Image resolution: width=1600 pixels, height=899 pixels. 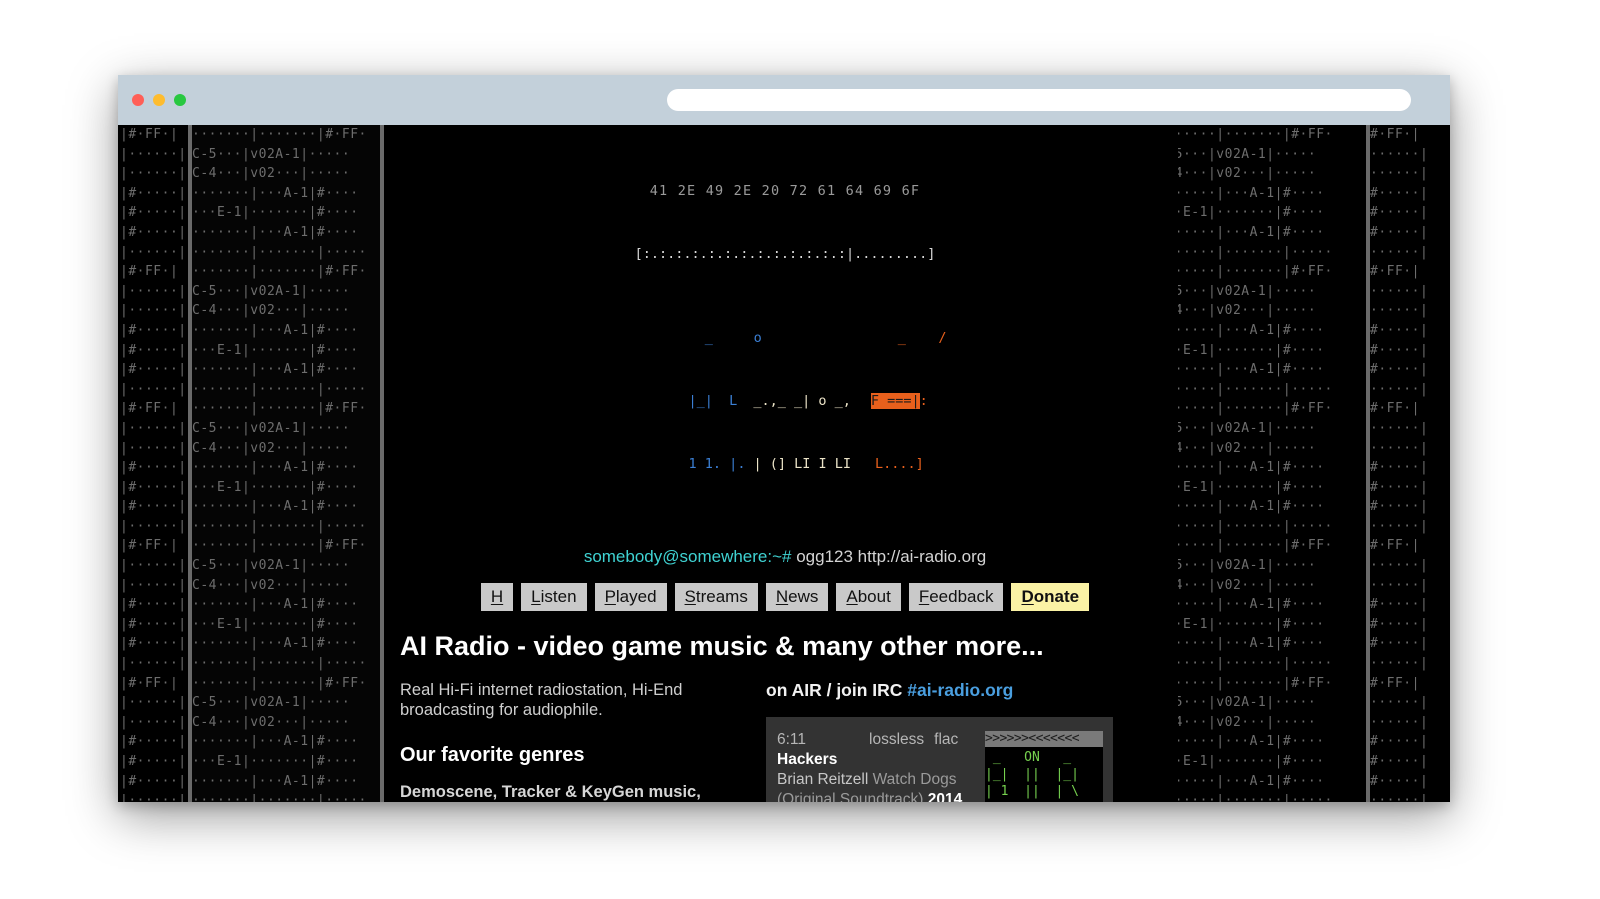 I want to click on address-bar-input, so click(x=1039, y=100).